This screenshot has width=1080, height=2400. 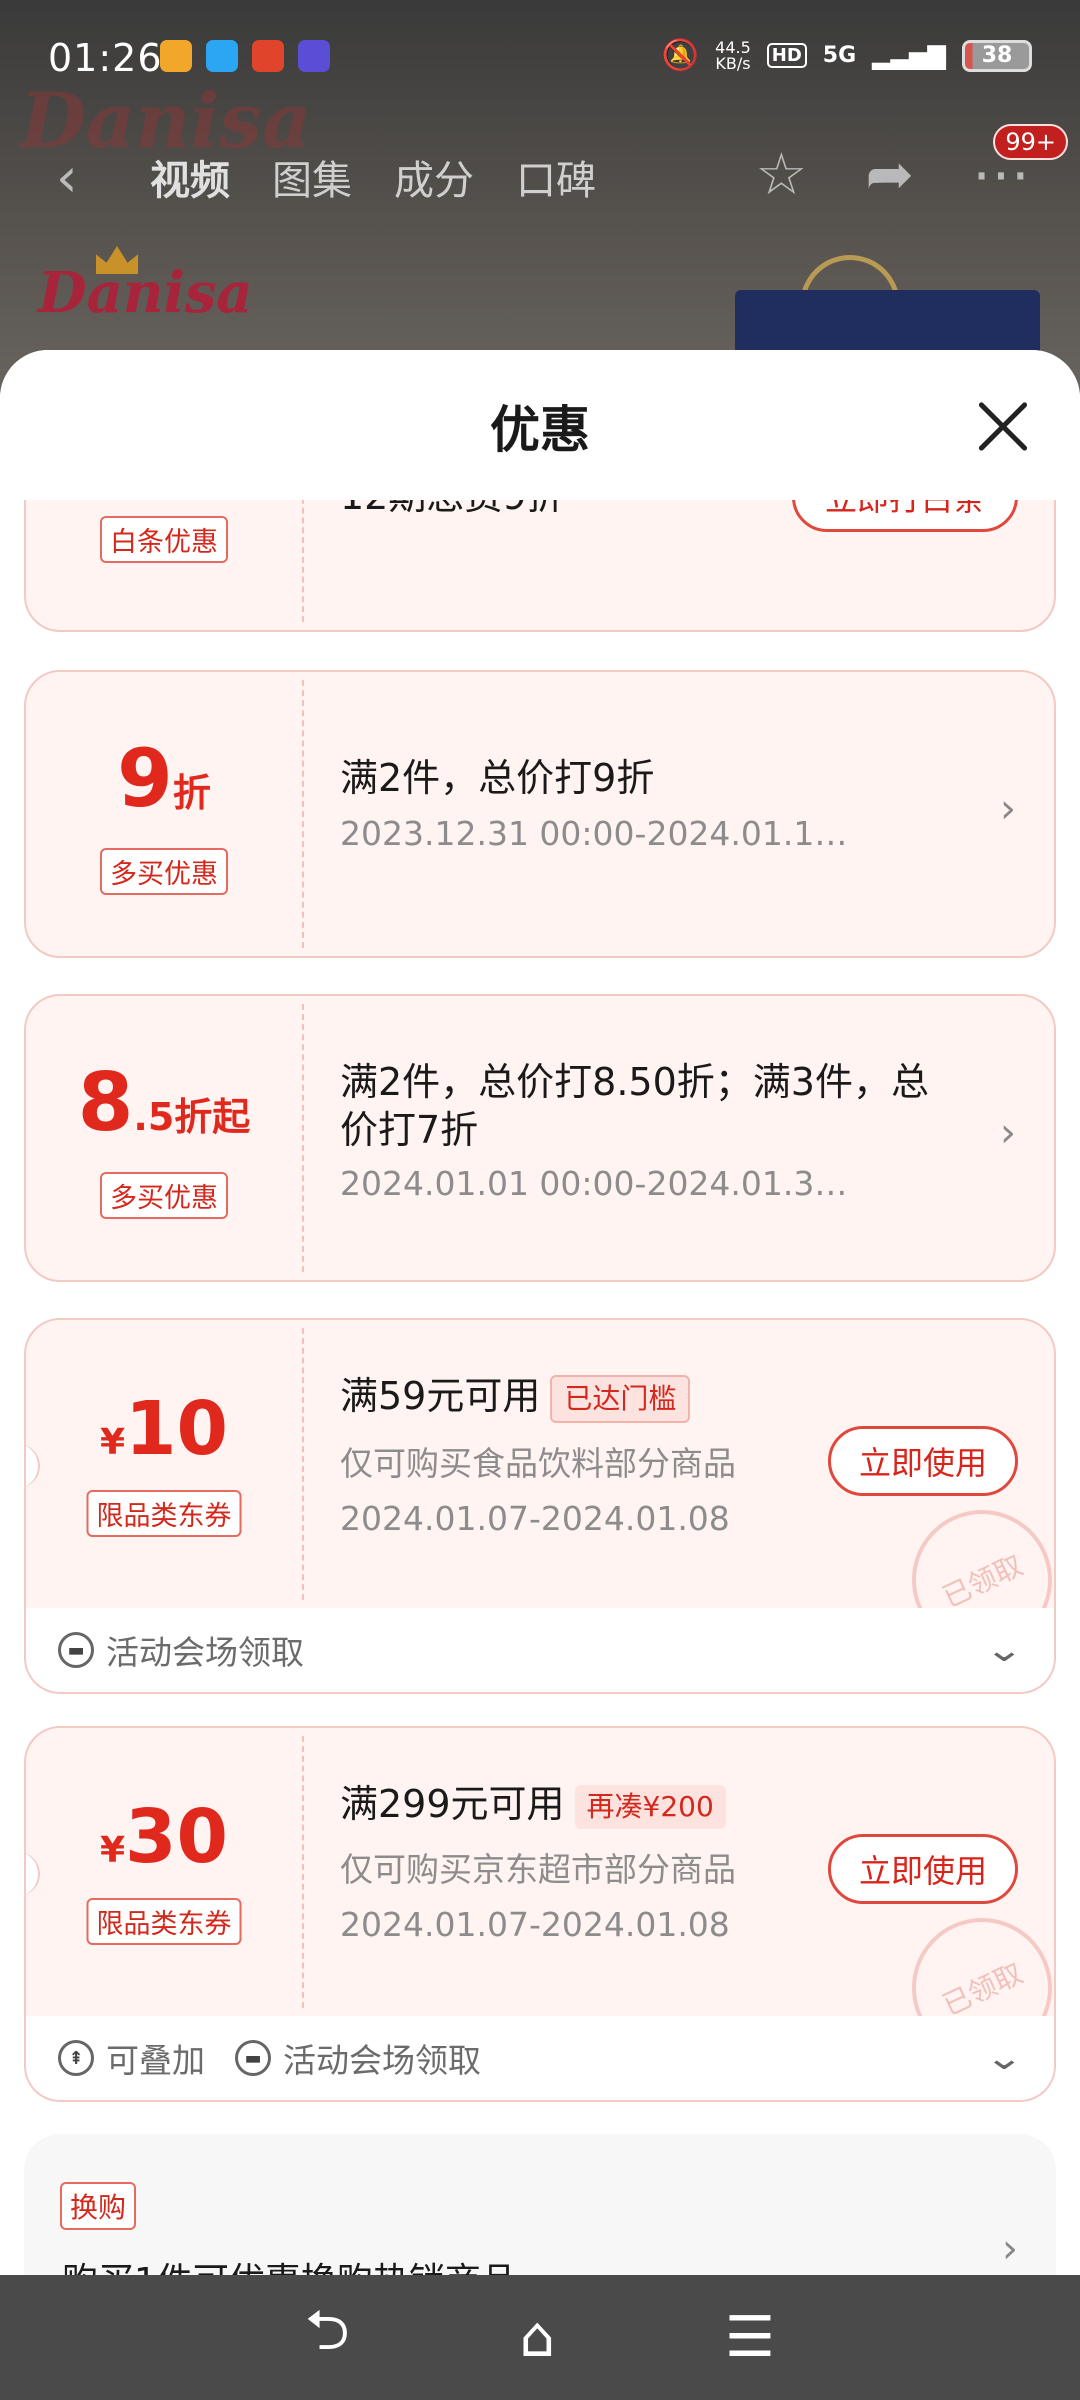 What do you see at coordinates (245, 56) in the screenshot?
I see `notification-icons` at bounding box center [245, 56].